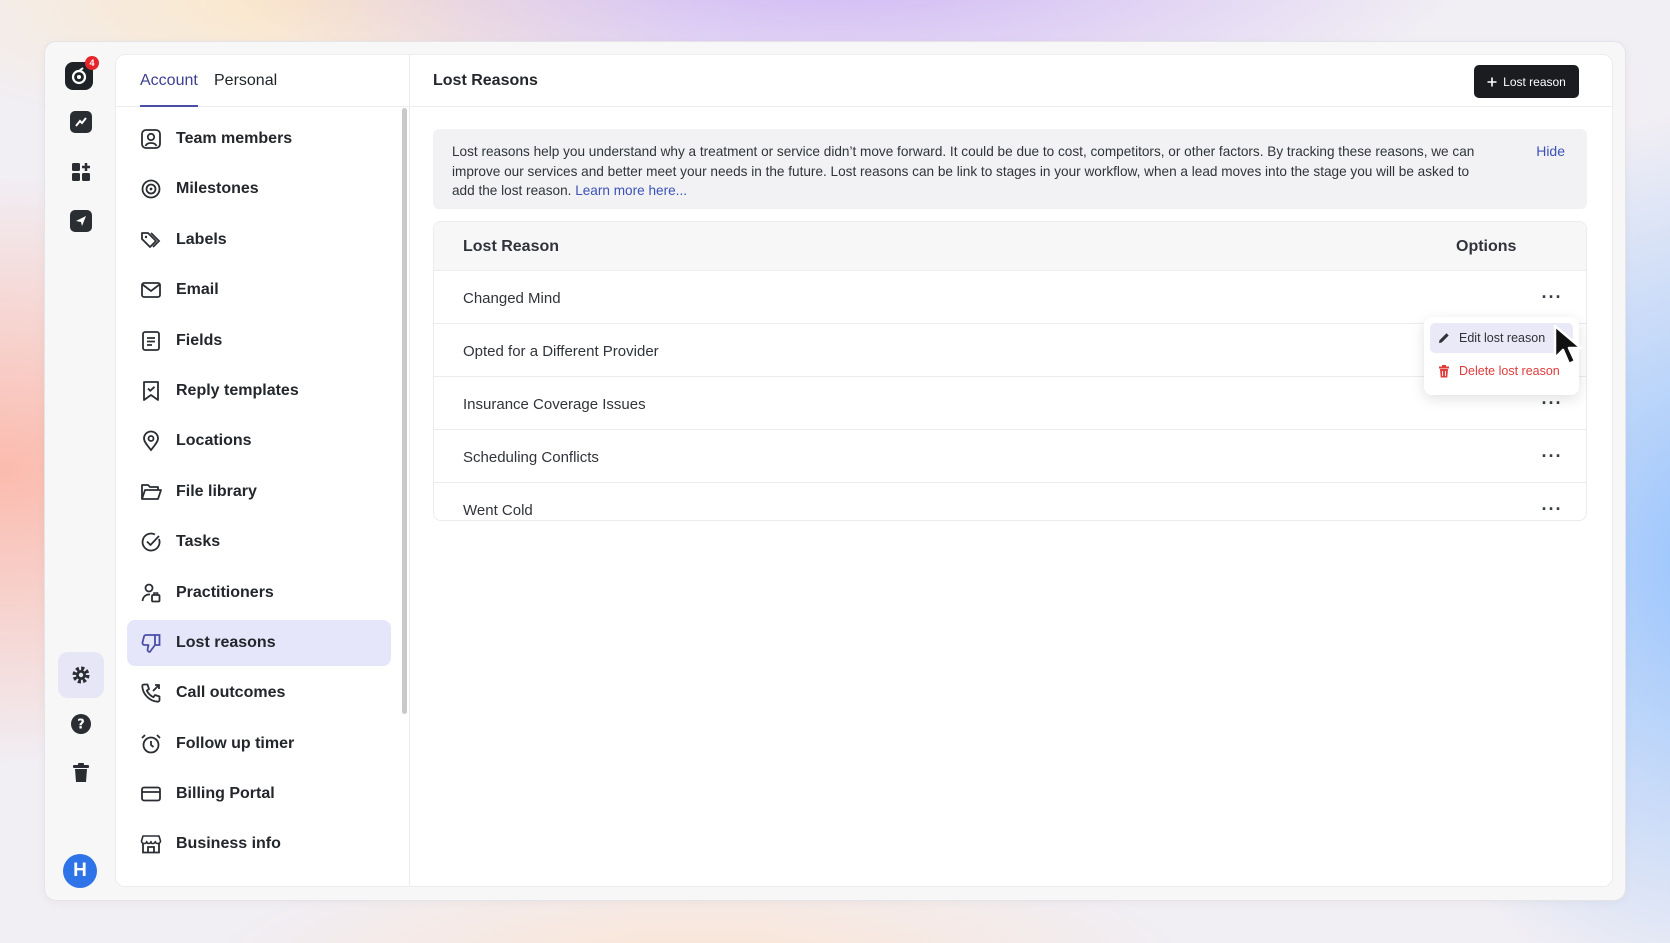 This screenshot has height=943, width=1670. I want to click on phone-outgoing-icon, so click(151, 693).